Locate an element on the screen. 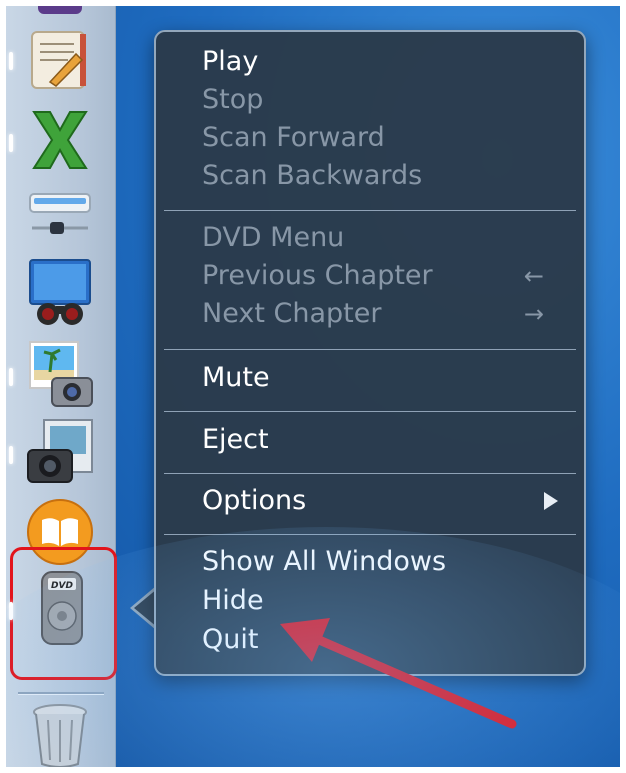 This screenshot has height=773, width=626. image-capture-icon is located at coordinates (60, 452).